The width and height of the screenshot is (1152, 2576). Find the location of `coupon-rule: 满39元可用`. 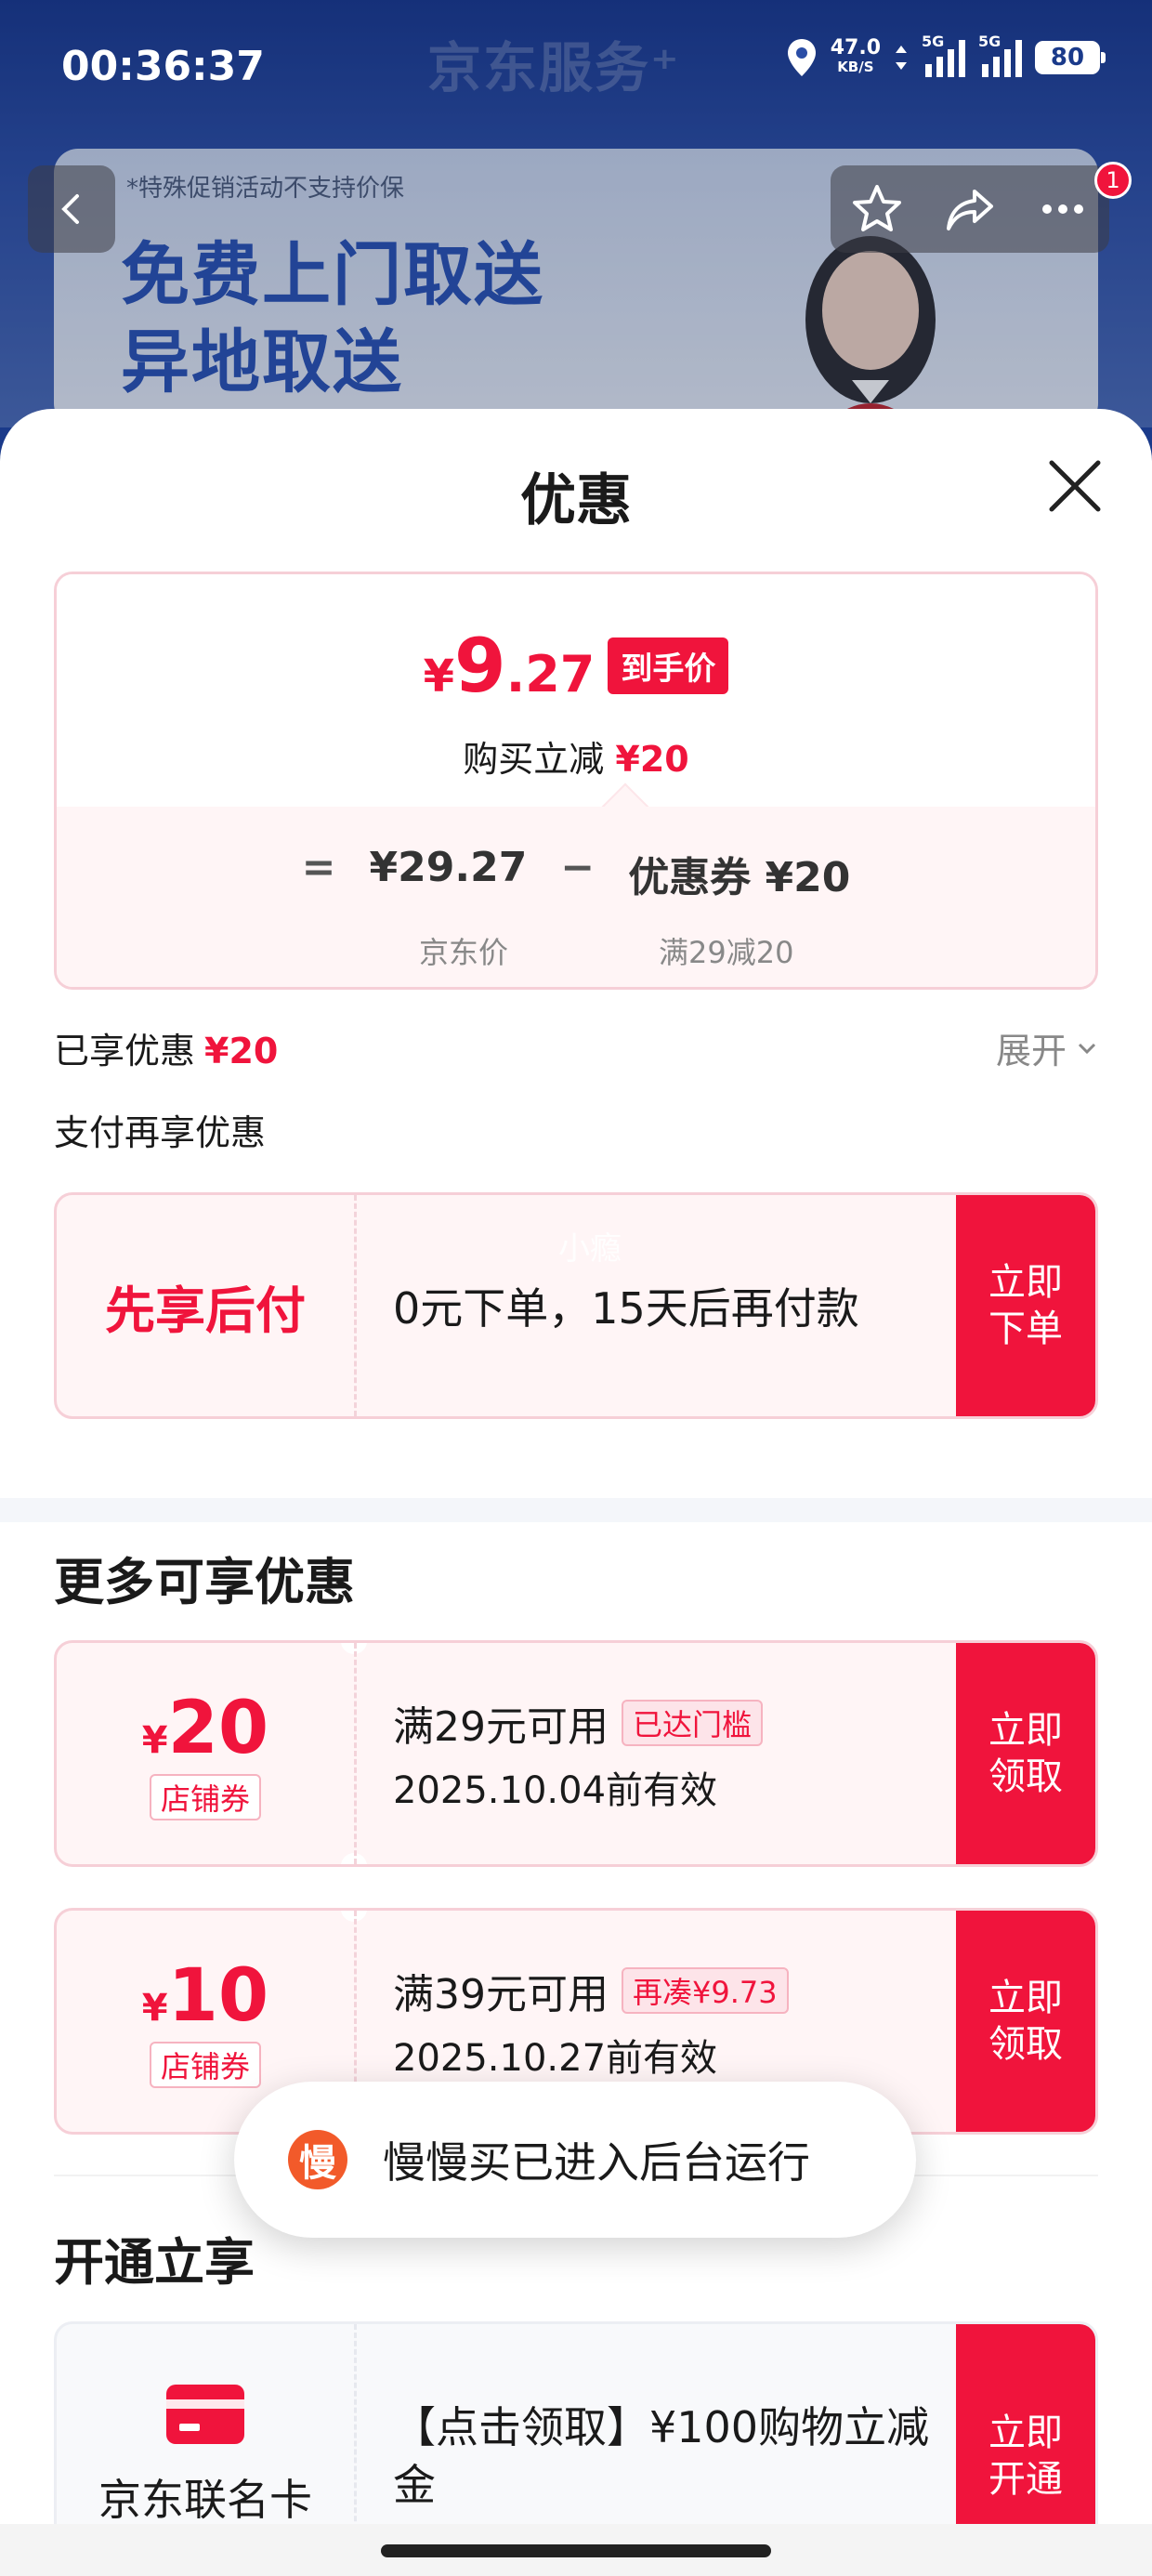

coupon-rule: 满39元可用 is located at coordinates (501, 1994).